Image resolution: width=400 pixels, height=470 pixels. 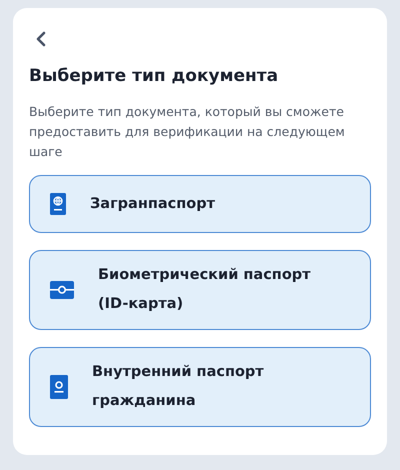 I want to click on passport-globe-icon, so click(x=58, y=204).